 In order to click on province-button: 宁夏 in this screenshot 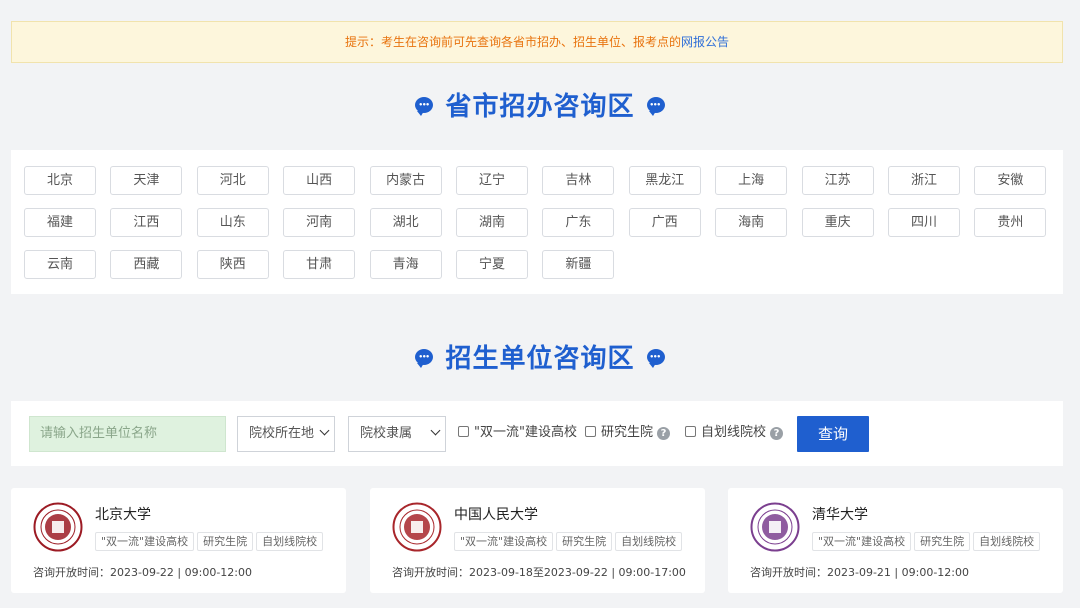, I will do `click(492, 264)`.